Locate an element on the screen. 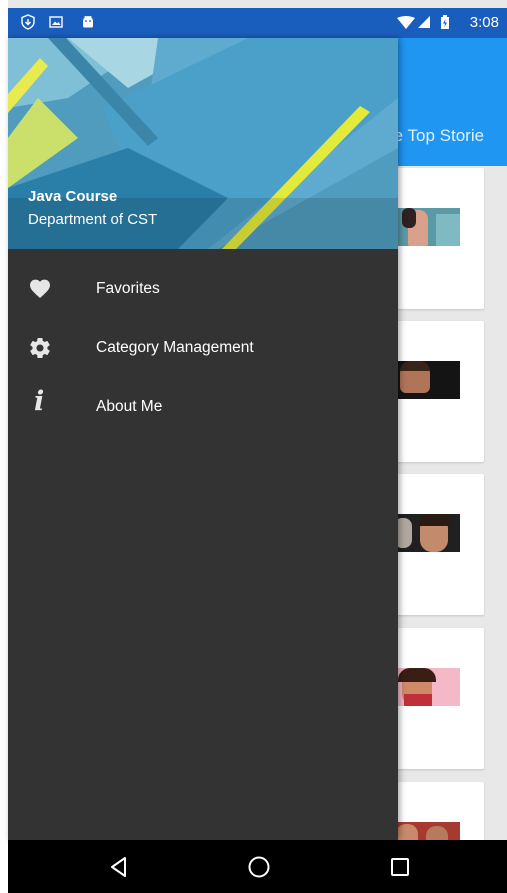  shield-download-icon is located at coordinates (28, 22).